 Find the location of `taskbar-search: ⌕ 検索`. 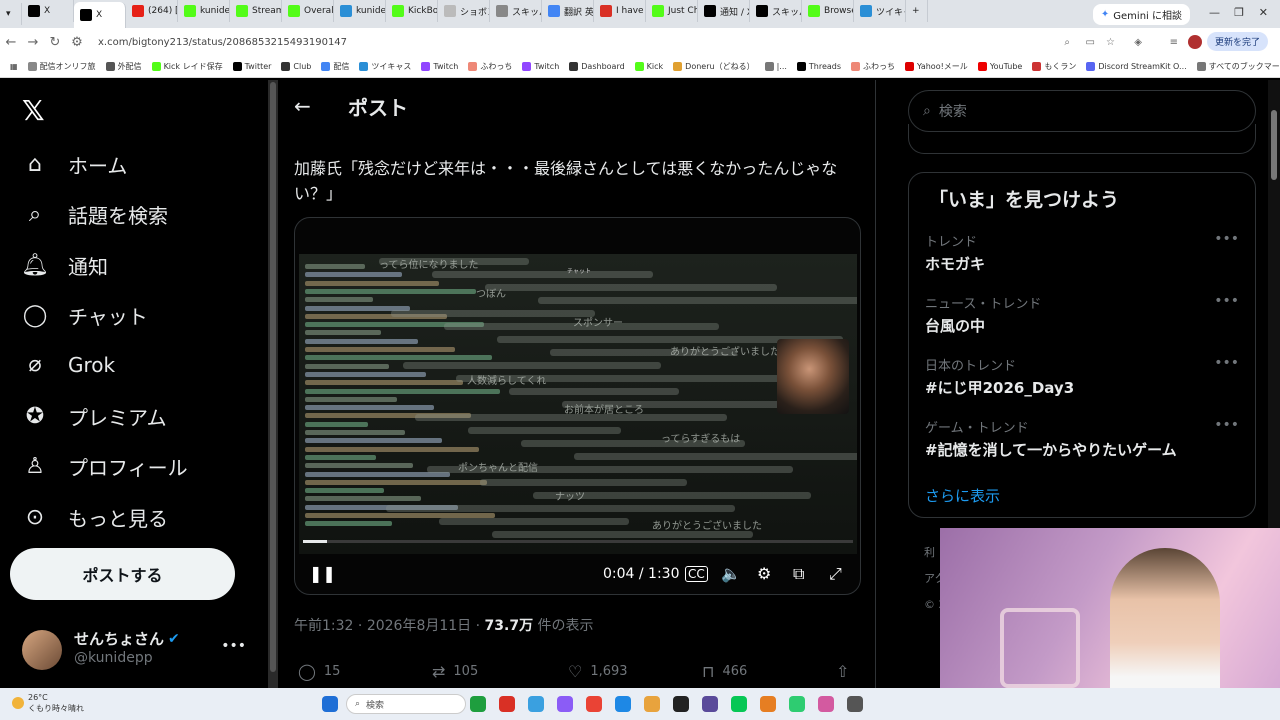

taskbar-search: ⌕ 検索 is located at coordinates (406, 704).